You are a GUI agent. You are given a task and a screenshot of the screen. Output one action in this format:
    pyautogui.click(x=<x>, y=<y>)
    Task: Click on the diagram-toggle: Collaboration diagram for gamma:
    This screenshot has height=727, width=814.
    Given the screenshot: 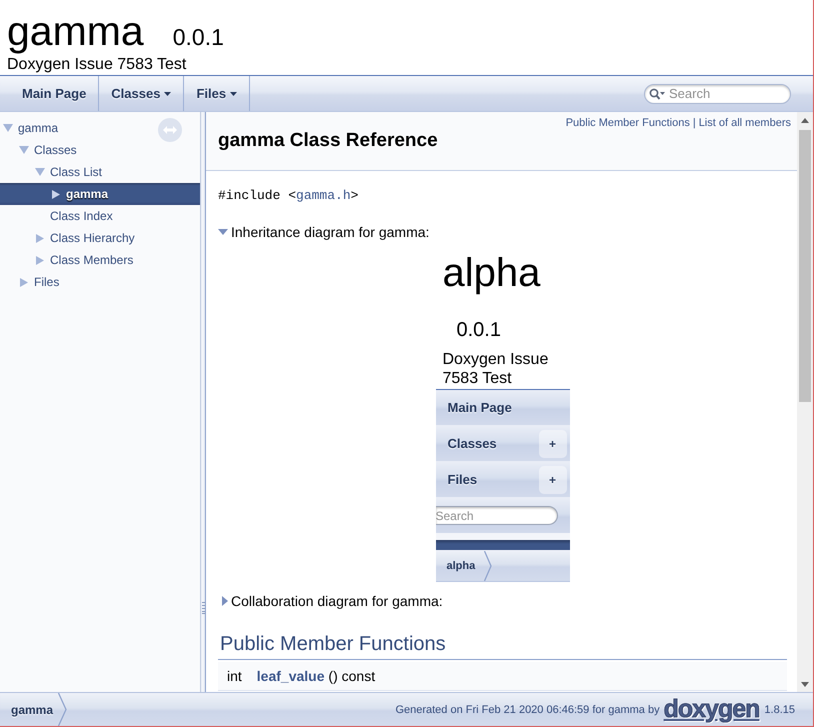 What is the action you would take?
    pyautogui.click(x=330, y=601)
    